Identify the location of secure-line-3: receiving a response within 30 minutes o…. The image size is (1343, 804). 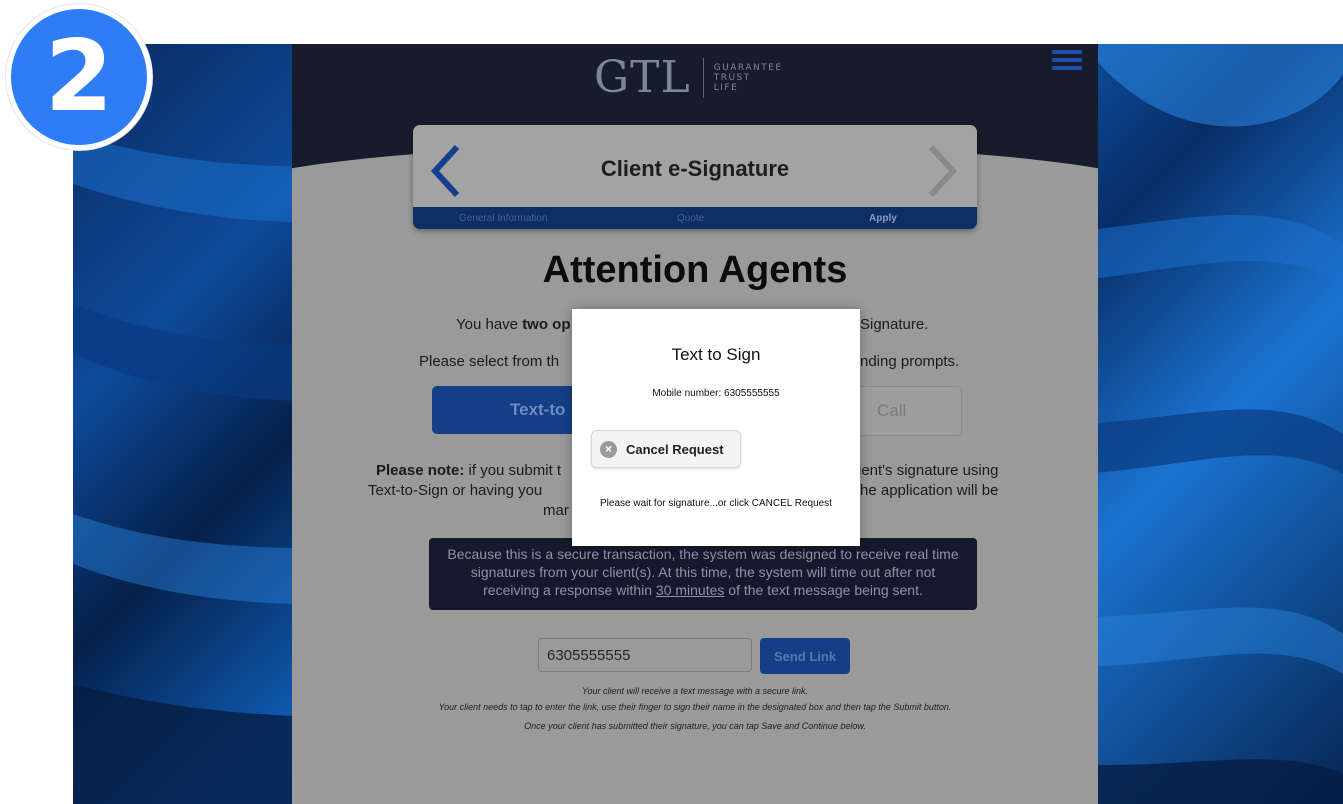
(703, 590).